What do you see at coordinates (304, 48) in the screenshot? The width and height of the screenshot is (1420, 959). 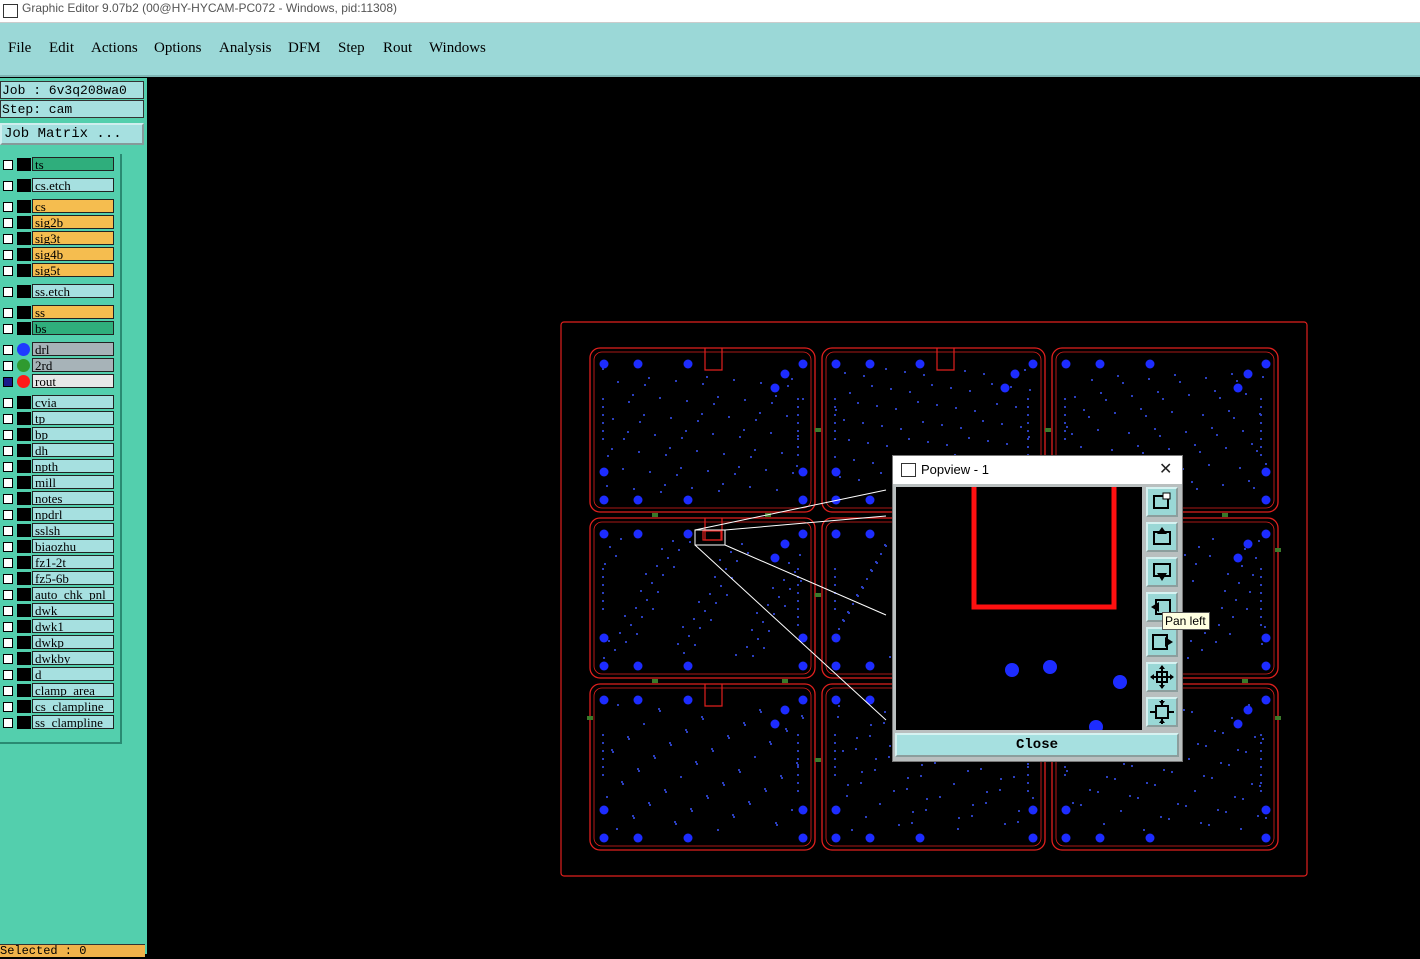 I see `menu-dfm: DFM` at bounding box center [304, 48].